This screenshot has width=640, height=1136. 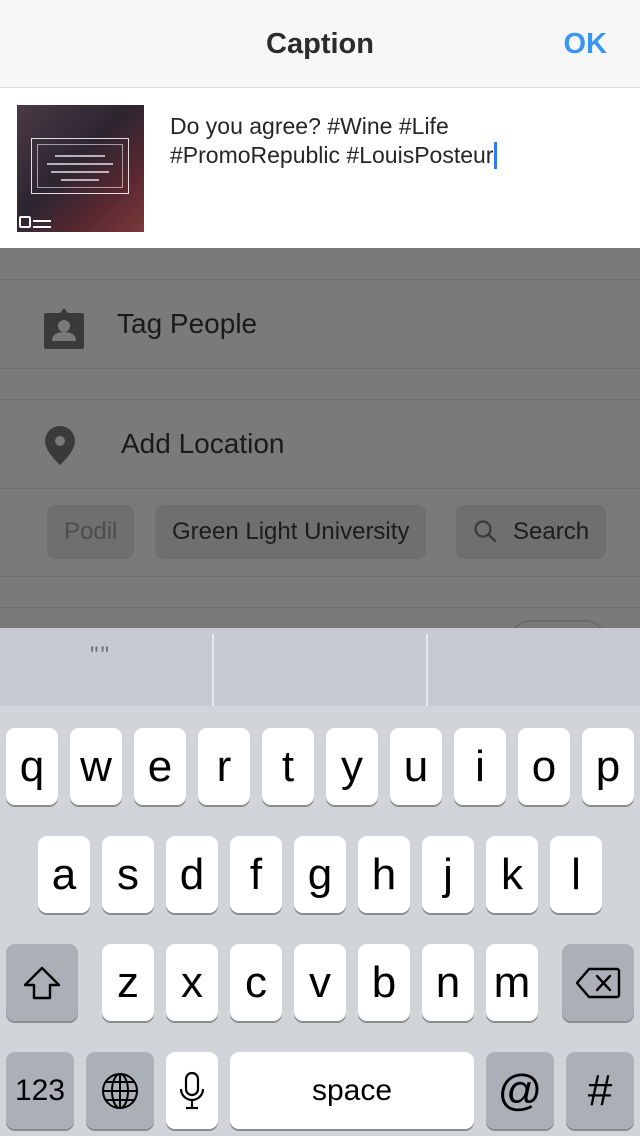 What do you see at coordinates (520, 1090) in the screenshot?
I see `at-key: @` at bounding box center [520, 1090].